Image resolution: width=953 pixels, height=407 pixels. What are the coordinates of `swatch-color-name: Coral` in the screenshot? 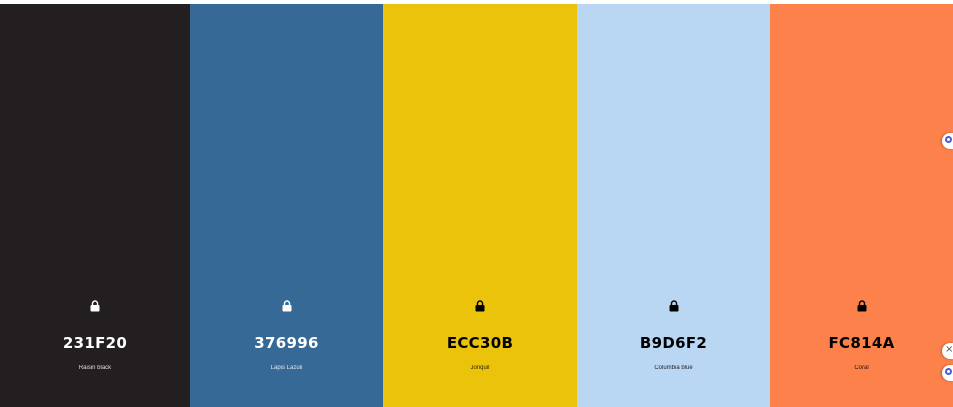 It's located at (861, 368).